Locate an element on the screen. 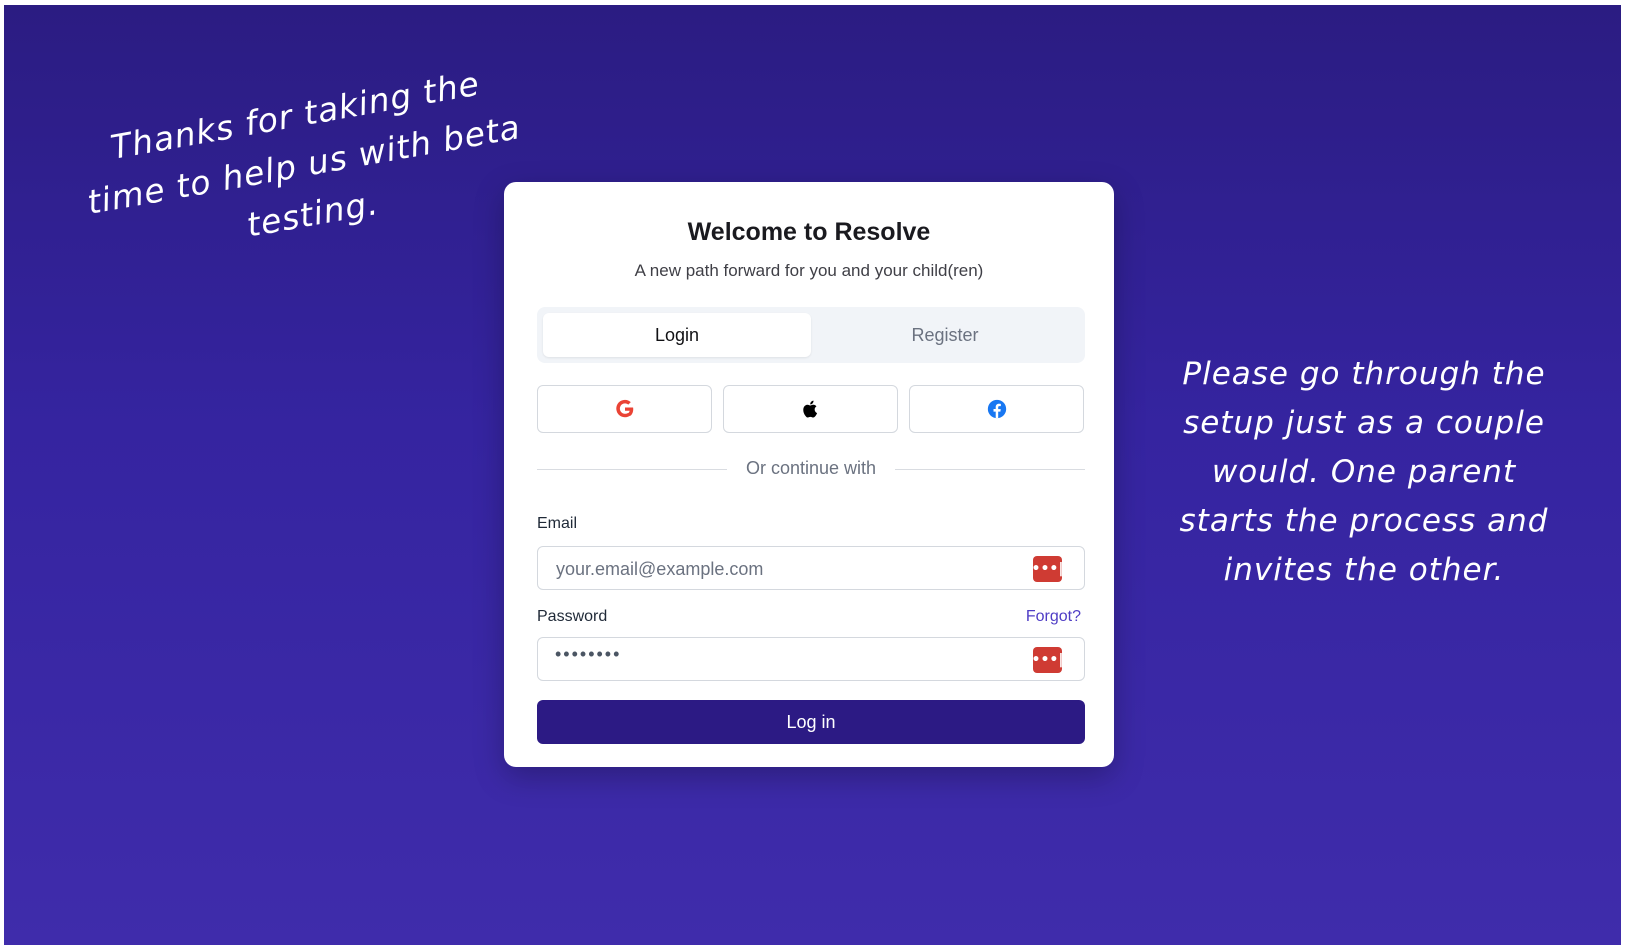 The image size is (1626, 950). google-login-button is located at coordinates (624, 409).